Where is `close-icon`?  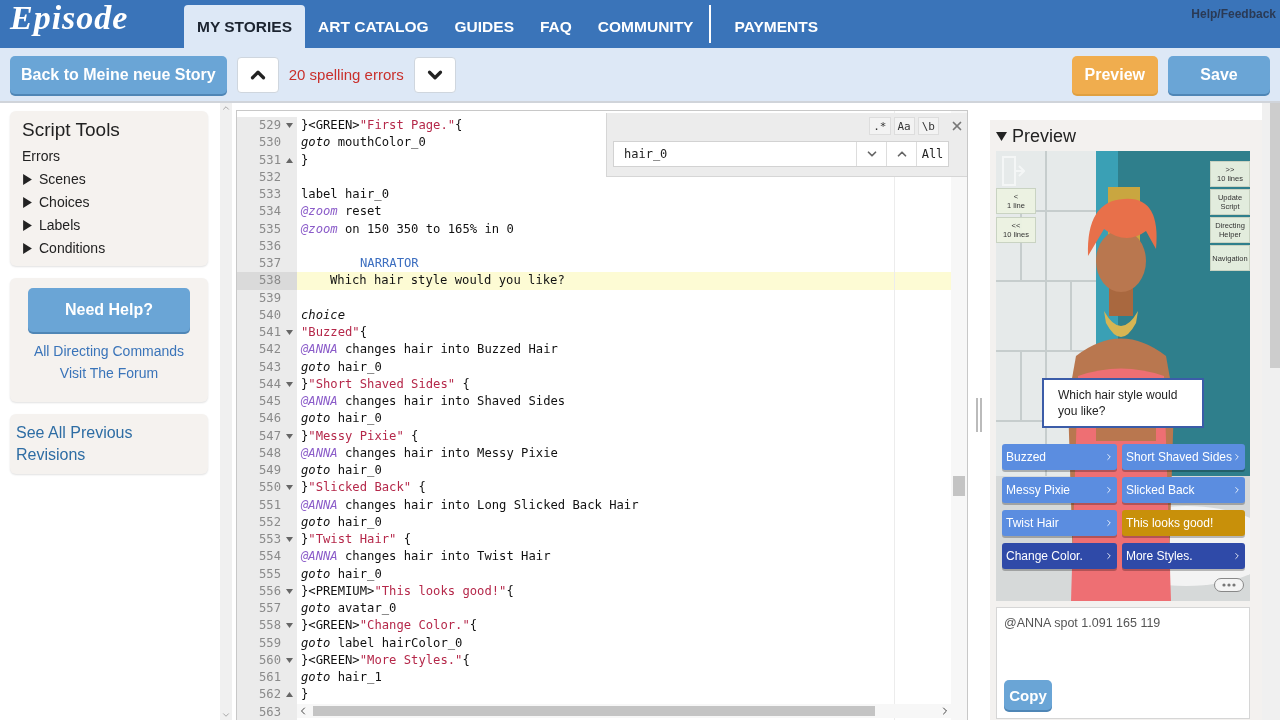 close-icon is located at coordinates (957, 126).